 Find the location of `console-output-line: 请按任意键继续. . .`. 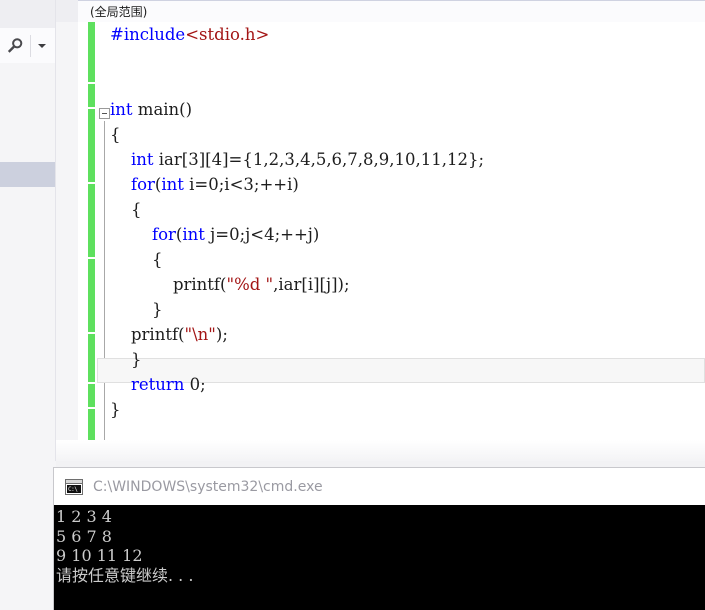

console-output-line: 请按任意键继续. . . is located at coordinates (125, 575).